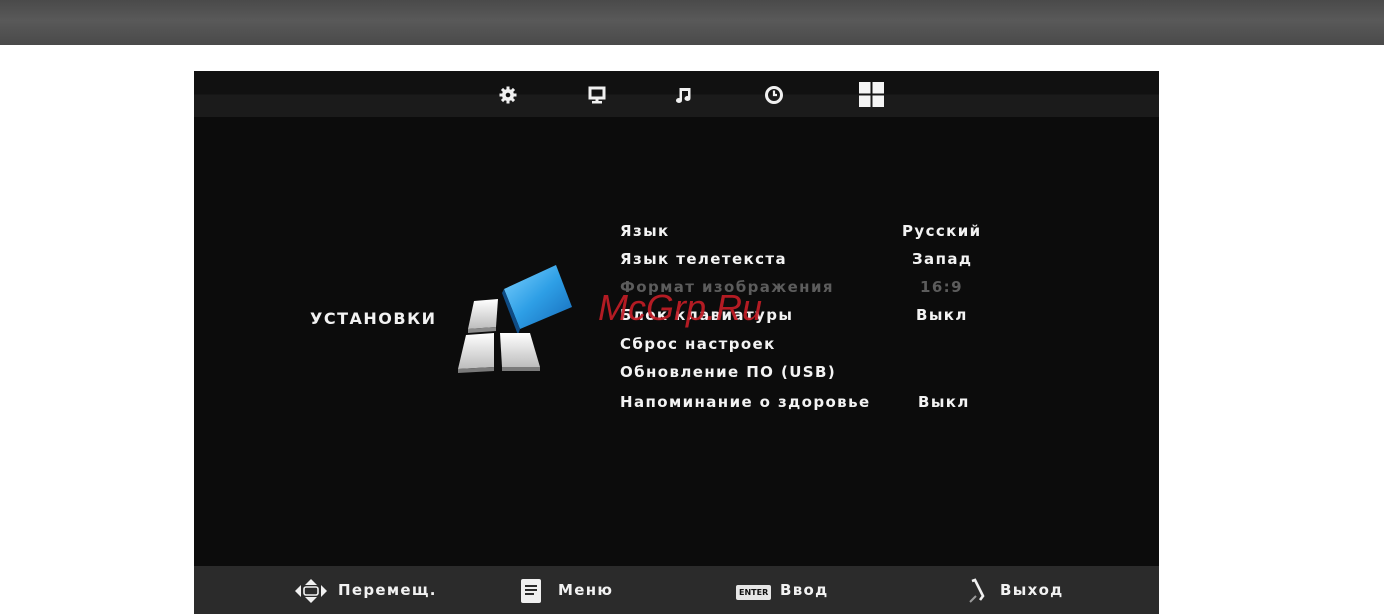 The height and width of the screenshot is (614, 1384). I want to click on tab-bar, so click(676, 94).